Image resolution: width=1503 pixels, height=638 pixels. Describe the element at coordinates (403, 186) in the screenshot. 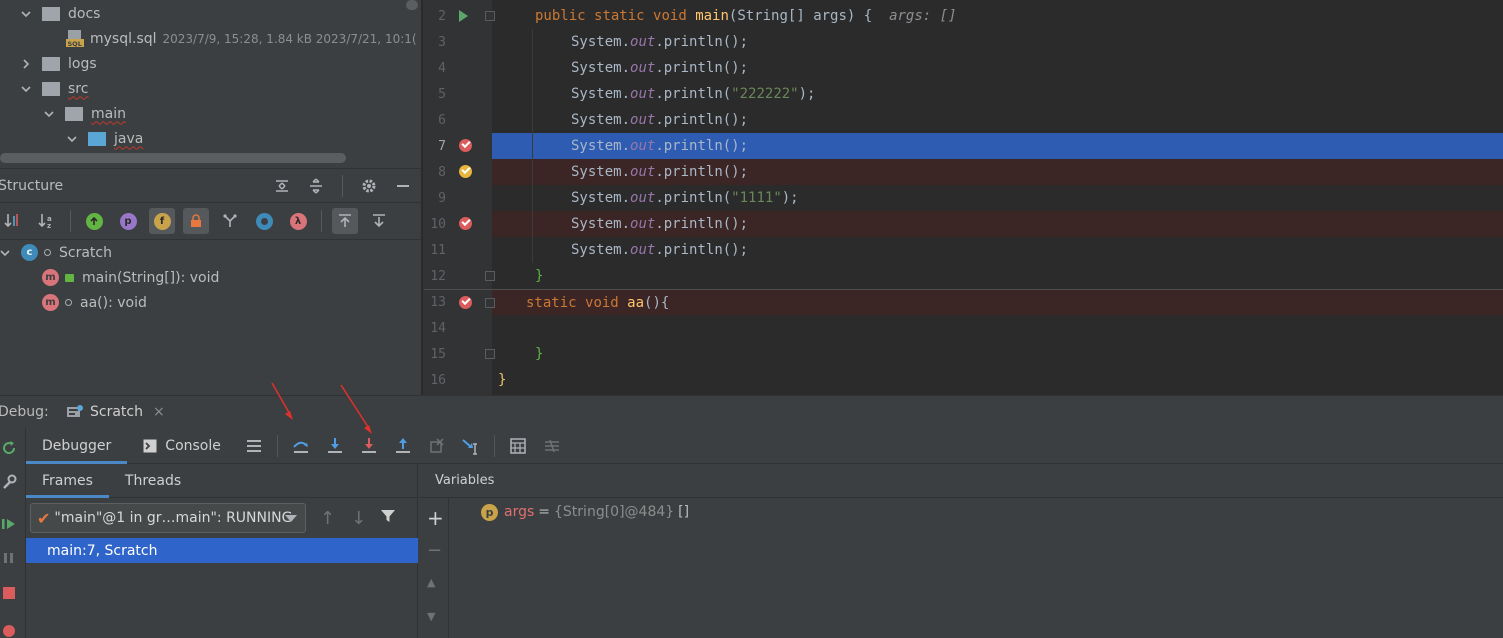

I see `hide-icon` at that location.